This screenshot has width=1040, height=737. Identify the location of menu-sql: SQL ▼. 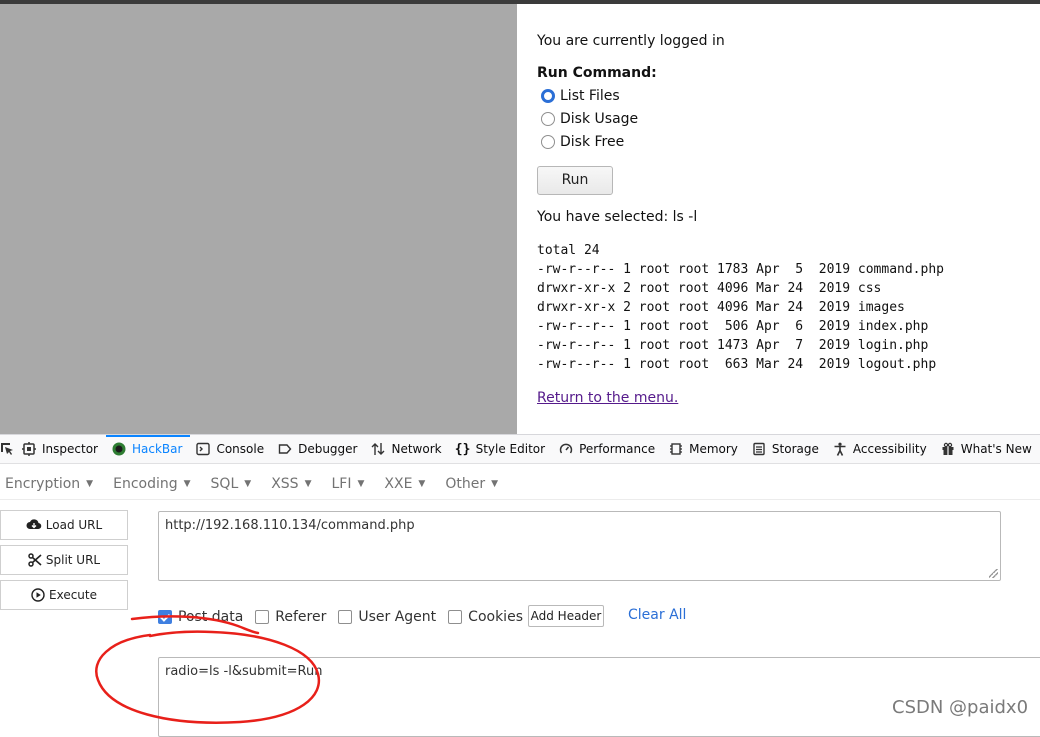
(231, 484).